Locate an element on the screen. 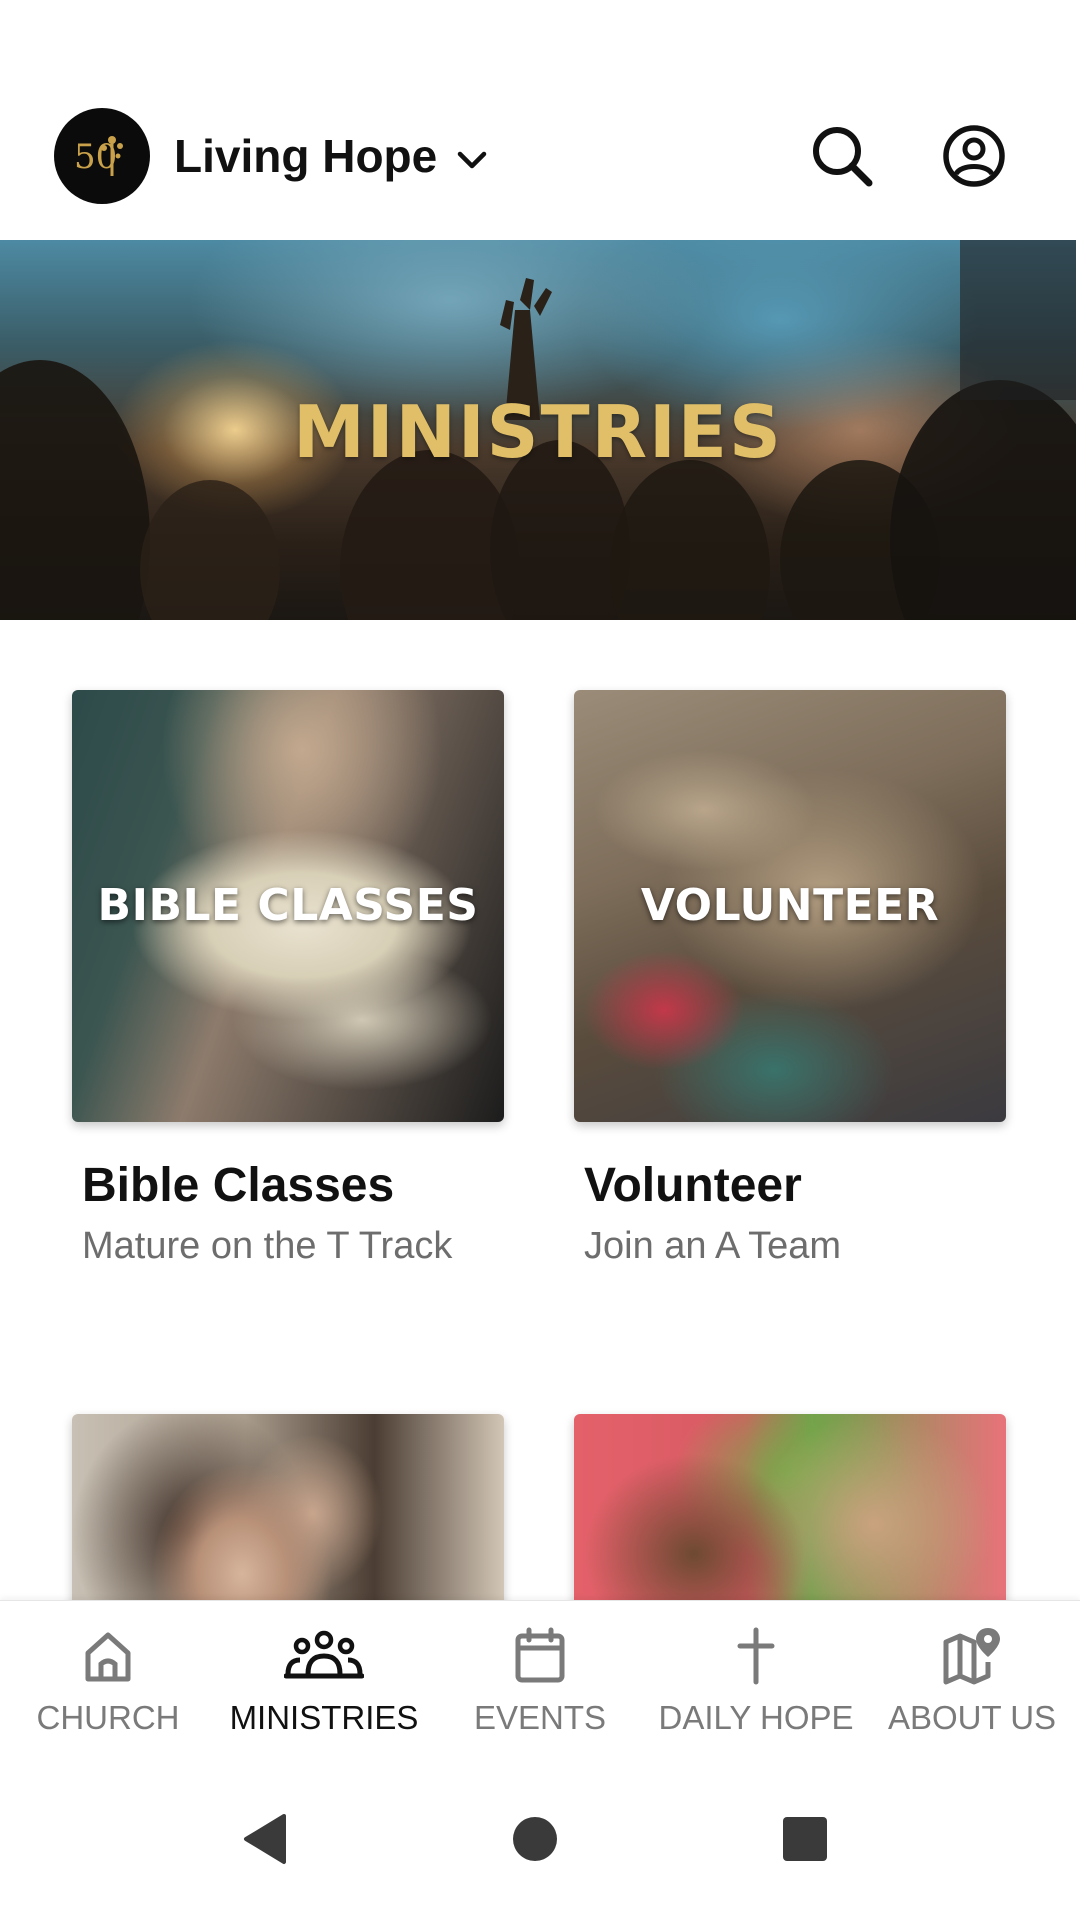 The width and height of the screenshot is (1080, 1920). church-logo: 50 is located at coordinates (102, 156).